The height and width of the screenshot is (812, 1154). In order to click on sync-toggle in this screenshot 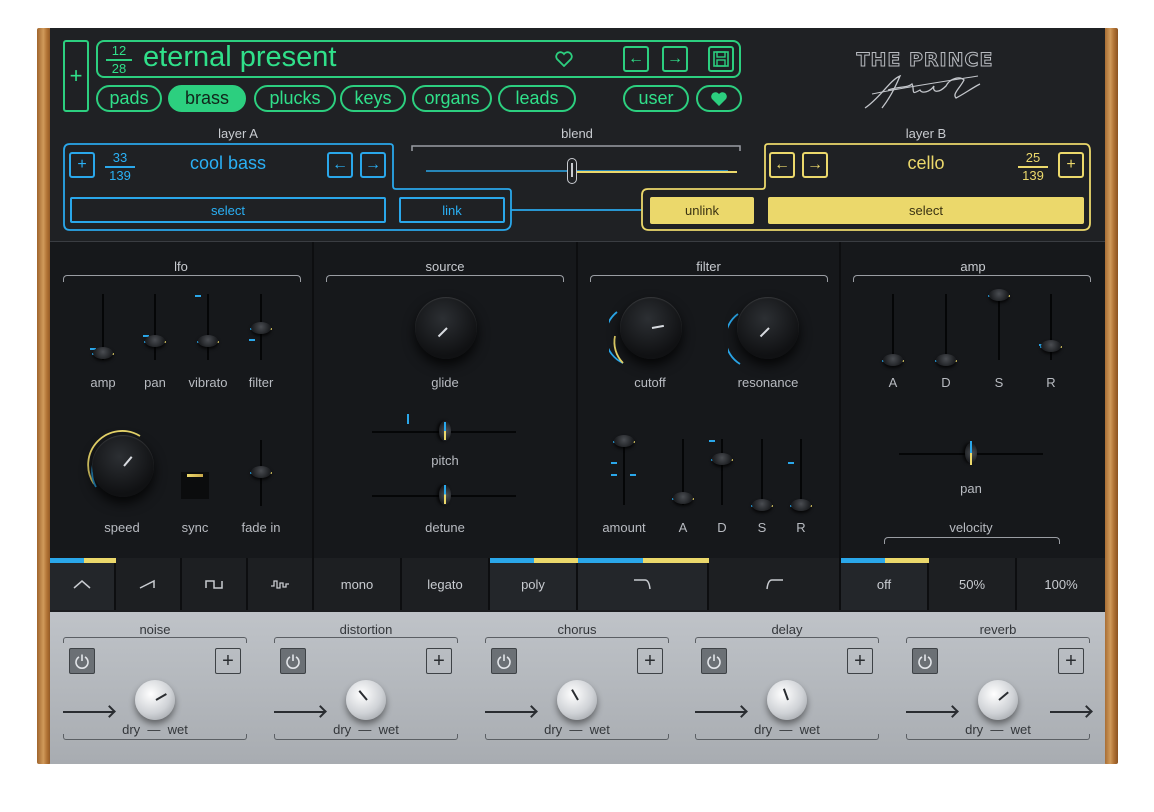, I will do `click(195, 485)`.